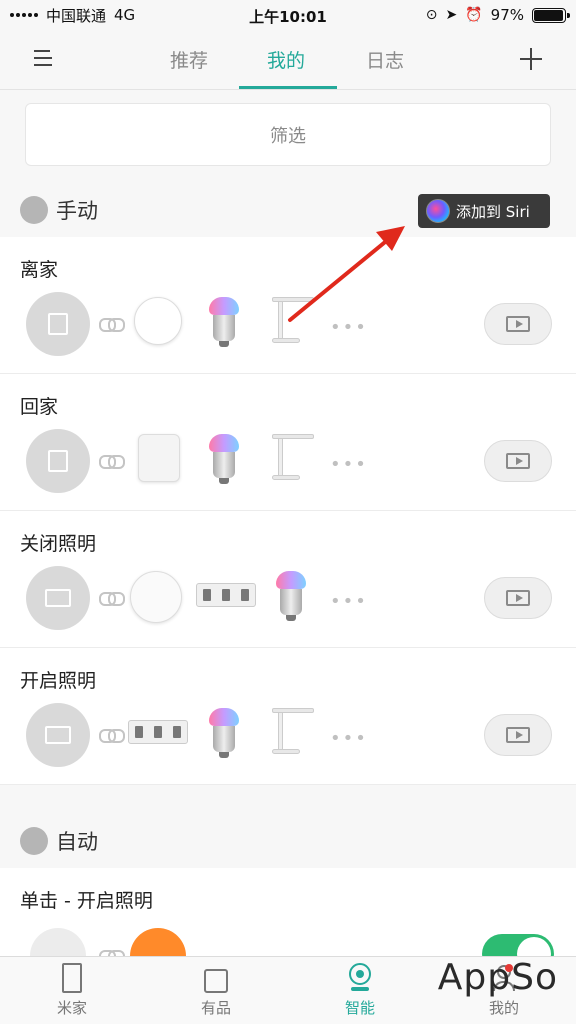 Image resolution: width=576 pixels, height=1024 pixels. I want to click on tab-smart: 智能, so click(360, 990).